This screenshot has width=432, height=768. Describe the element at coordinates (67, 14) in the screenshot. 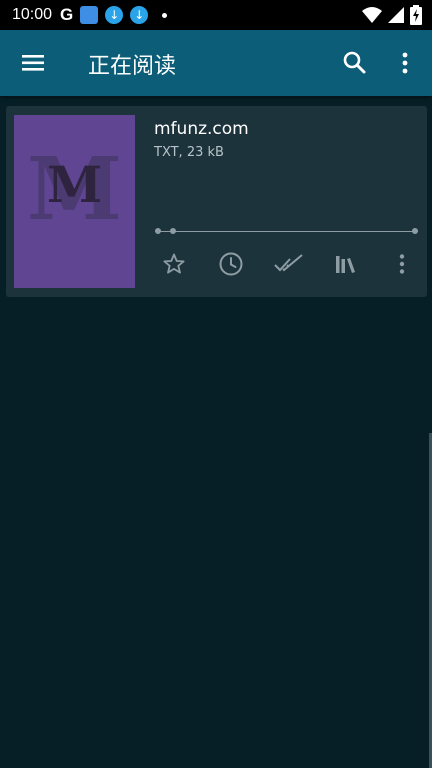

I see `google-icon: G` at that location.